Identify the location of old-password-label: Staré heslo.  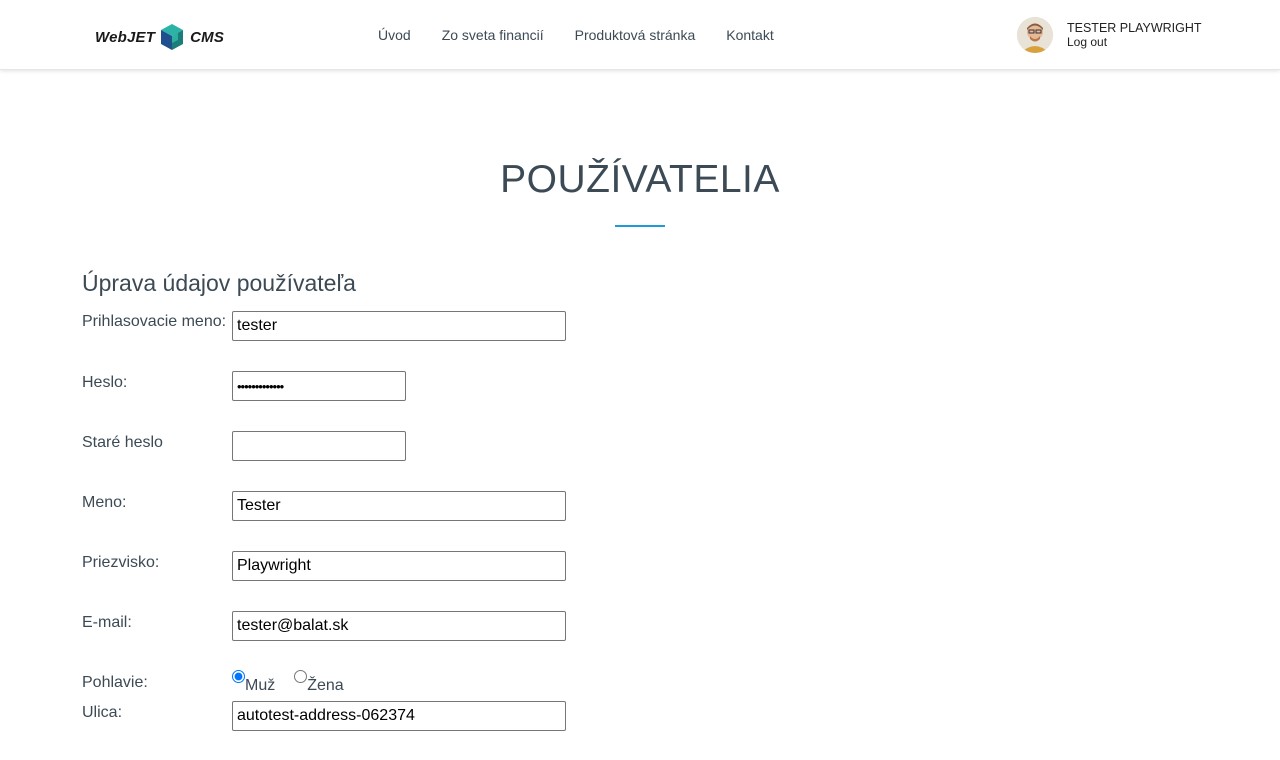
(122, 442).